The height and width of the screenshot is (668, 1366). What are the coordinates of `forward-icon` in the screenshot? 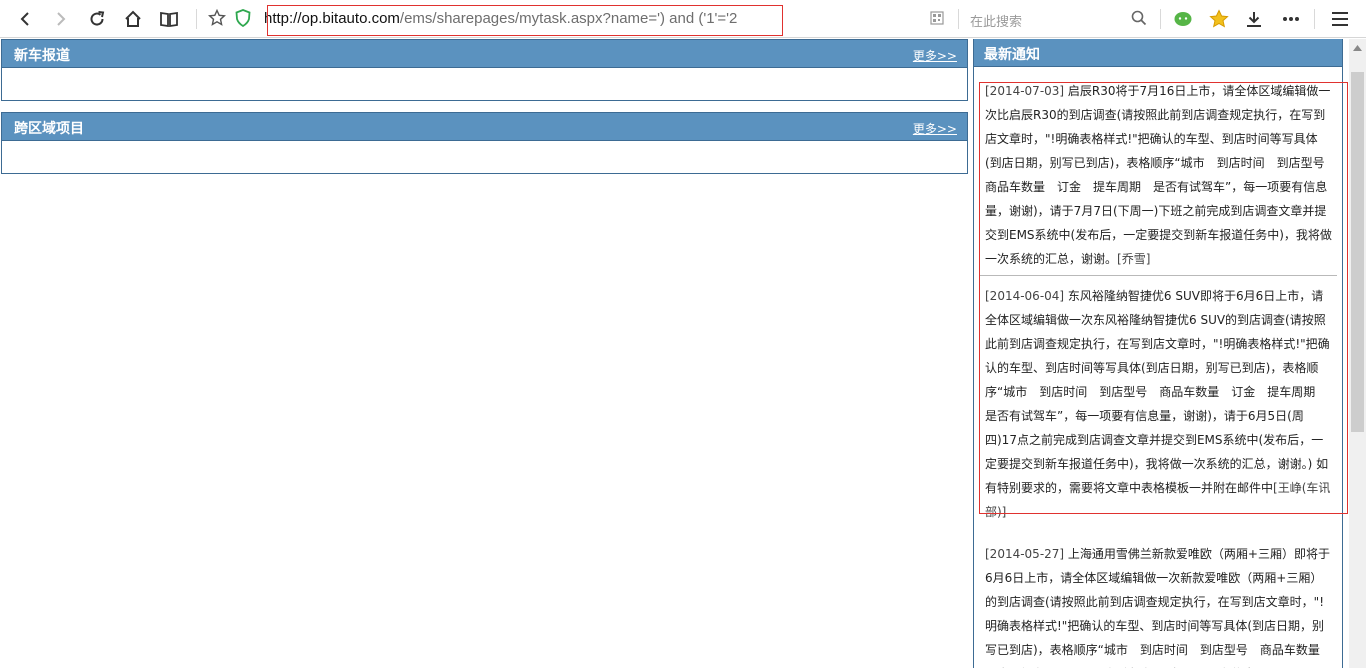 It's located at (61, 19).